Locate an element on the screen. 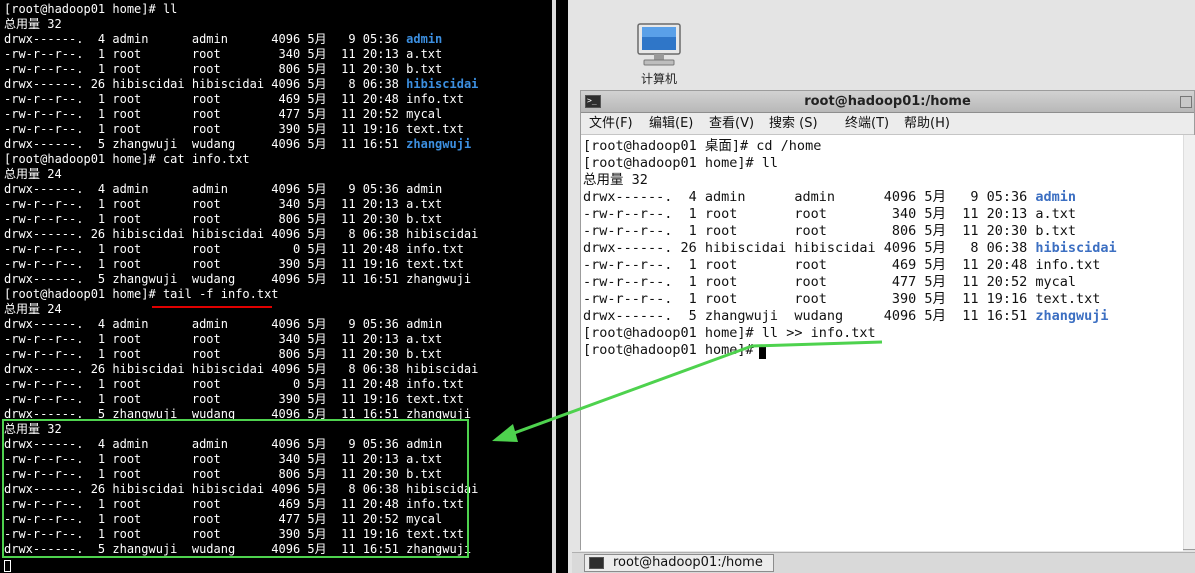 The height and width of the screenshot is (573, 1195). window-title: root@hadoop01:/home is located at coordinates (887, 101).